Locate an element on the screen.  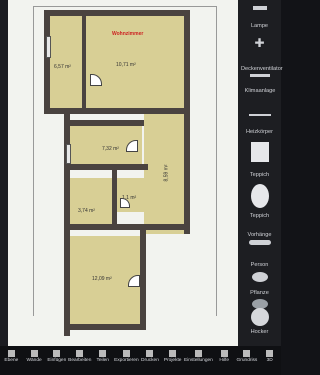
toolbar-item-einstellungen: Einstellungen is located at coordinates (198, 360).